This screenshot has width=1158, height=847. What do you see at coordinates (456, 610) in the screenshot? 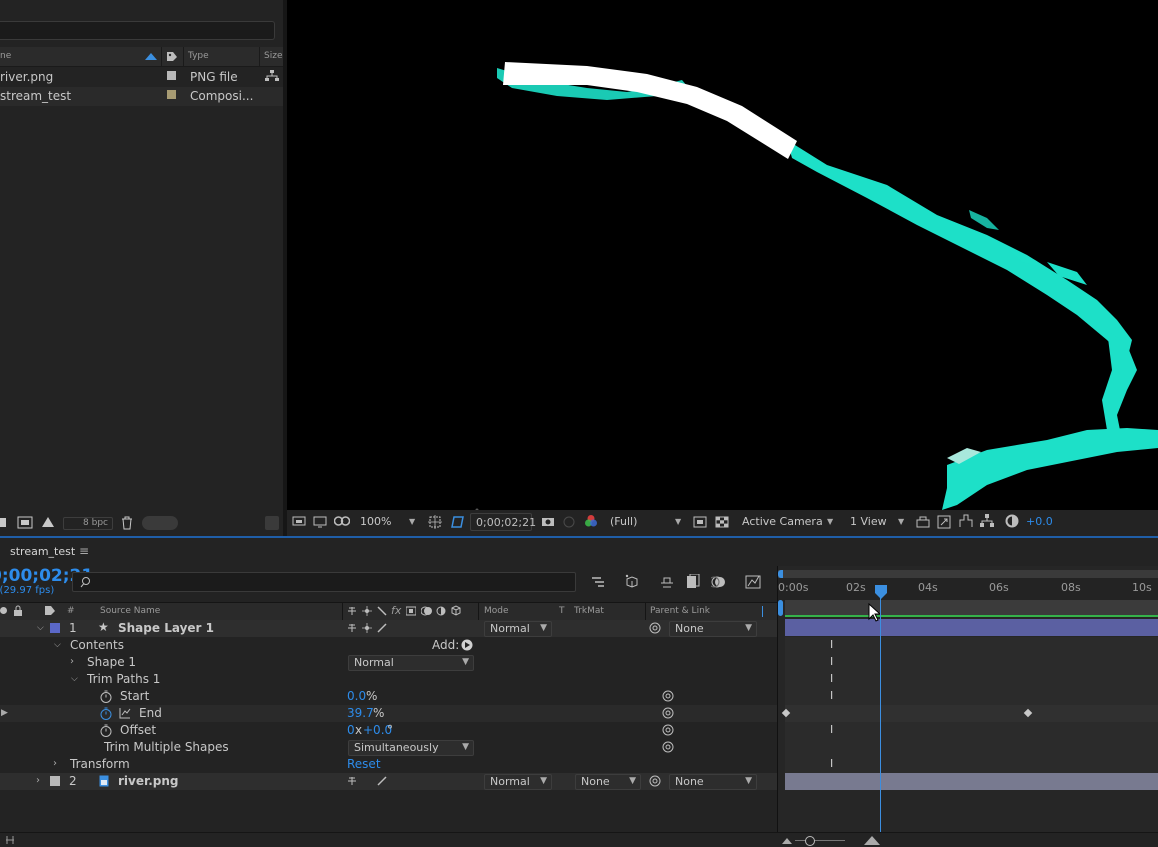
I see `3d-layer-switch-icon` at bounding box center [456, 610].